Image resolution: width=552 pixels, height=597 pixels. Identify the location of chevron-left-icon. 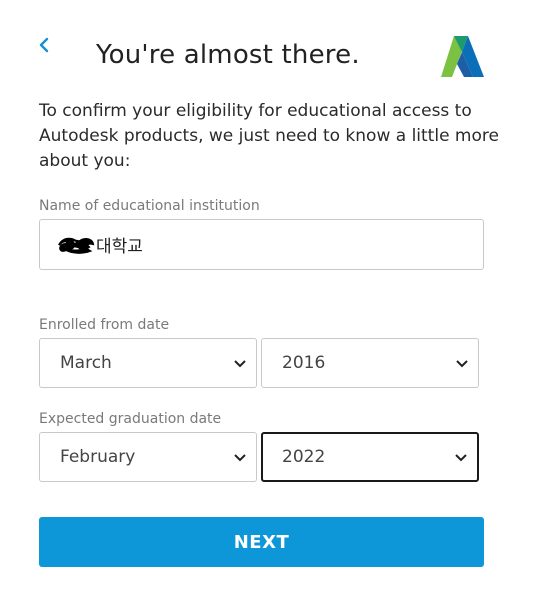
(44, 45).